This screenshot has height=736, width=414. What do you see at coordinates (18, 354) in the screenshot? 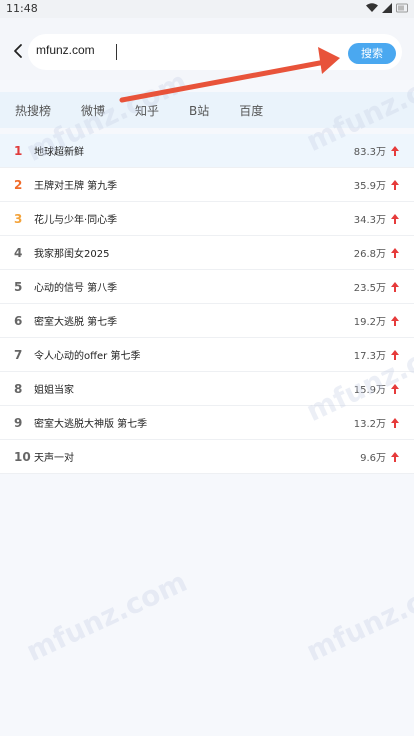
I see `rank-number: 7` at bounding box center [18, 354].